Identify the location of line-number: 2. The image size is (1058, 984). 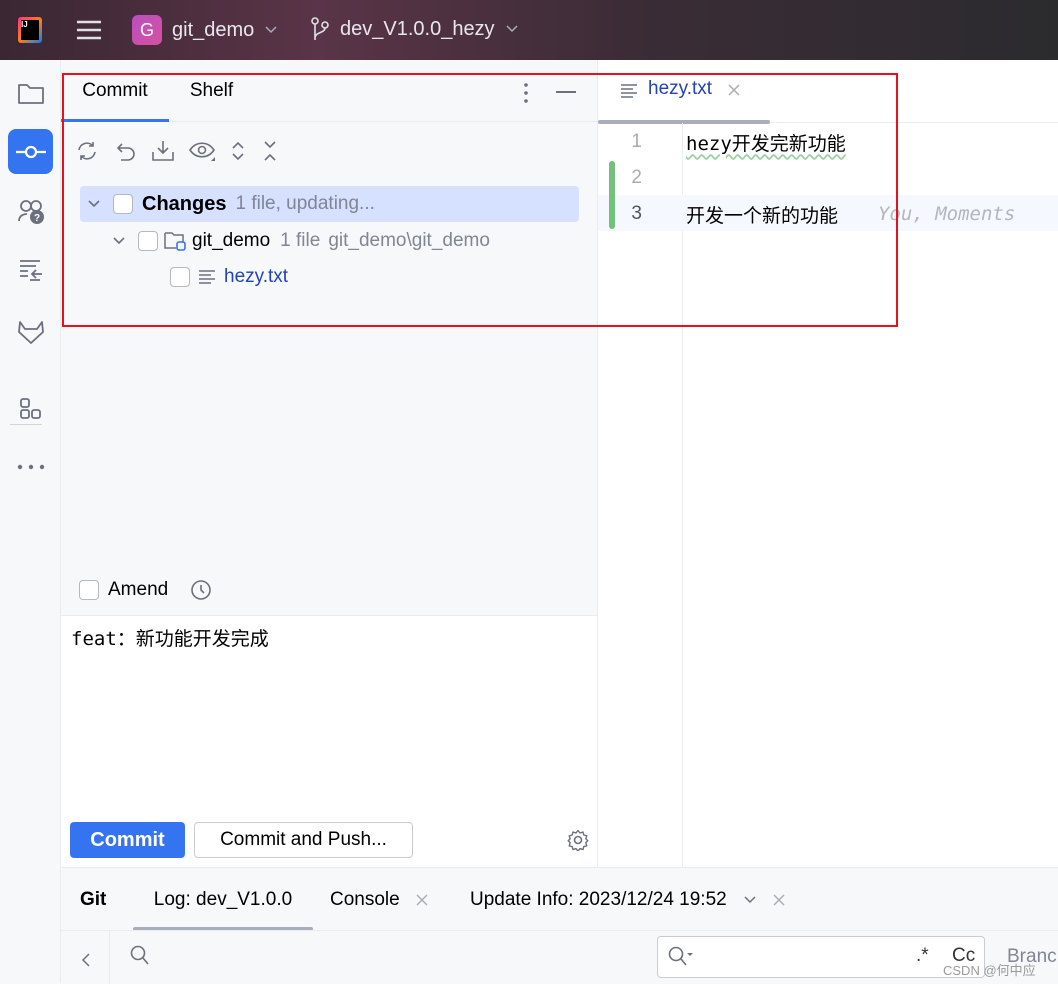
(636, 177).